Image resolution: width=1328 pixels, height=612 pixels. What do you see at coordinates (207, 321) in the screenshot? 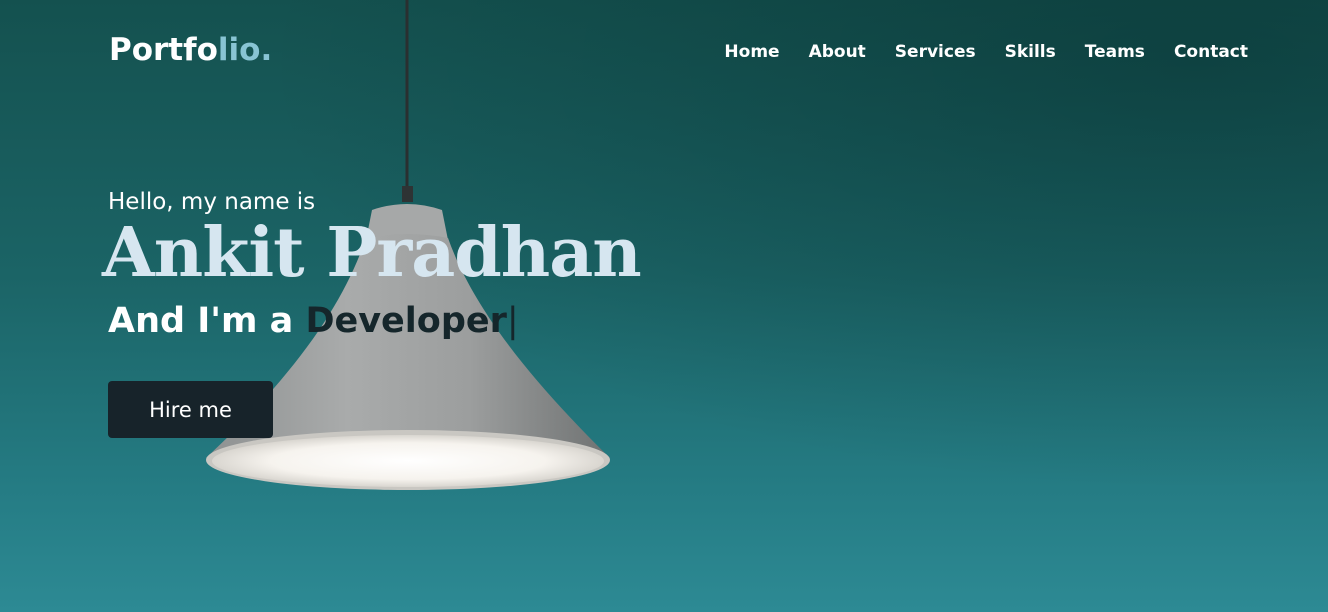
I see `hero-role-prefix: And I'm a` at bounding box center [207, 321].